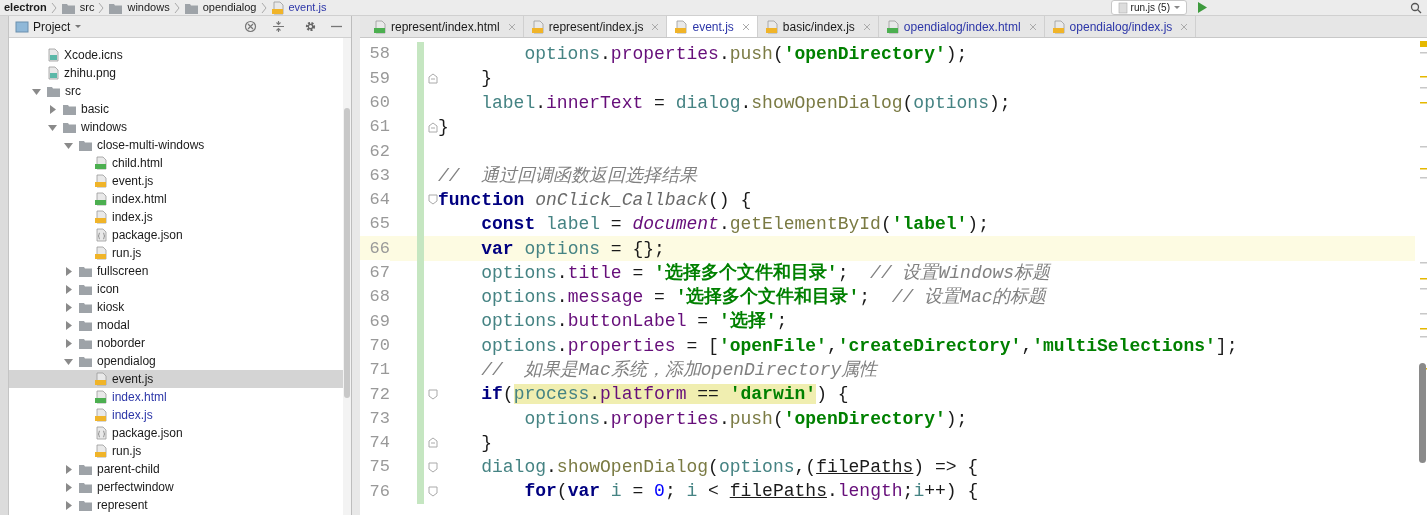 The height and width of the screenshot is (515, 1427). What do you see at coordinates (176, 307) in the screenshot?
I see `tree-item: kiosk` at bounding box center [176, 307].